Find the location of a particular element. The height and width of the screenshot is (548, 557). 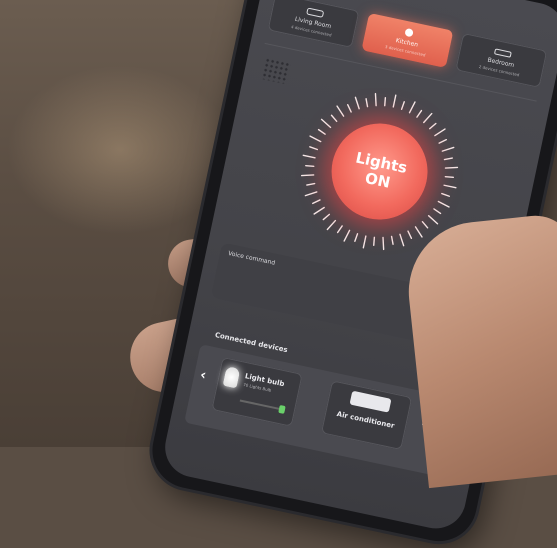

device-name: Air conditioner is located at coordinates (365, 420).